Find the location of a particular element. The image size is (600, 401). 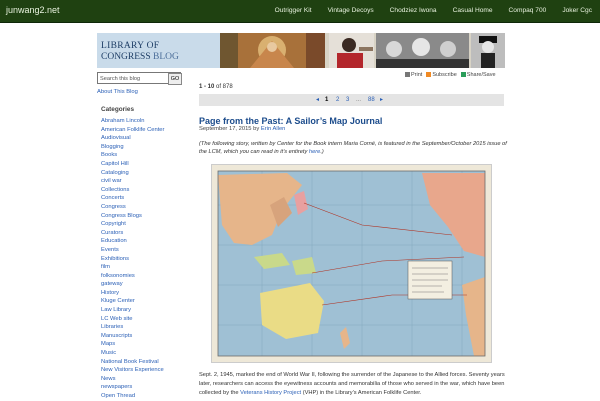

banner-photo-chaplin is located at coordinates (488, 50).